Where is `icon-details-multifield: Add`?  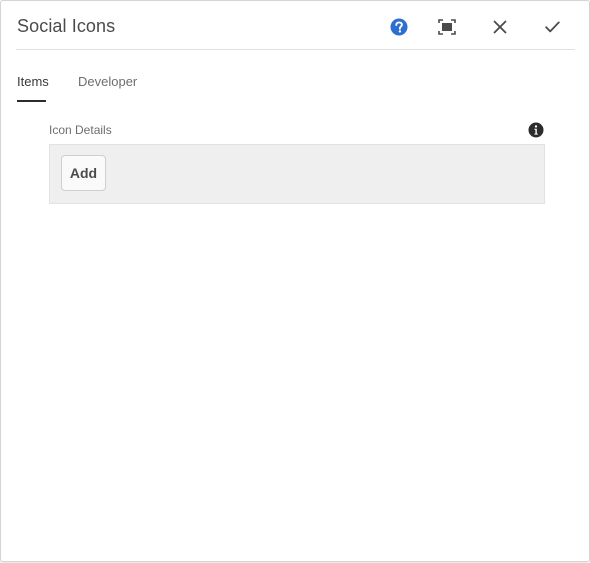
icon-details-multifield: Add is located at coordinates (297, 174).